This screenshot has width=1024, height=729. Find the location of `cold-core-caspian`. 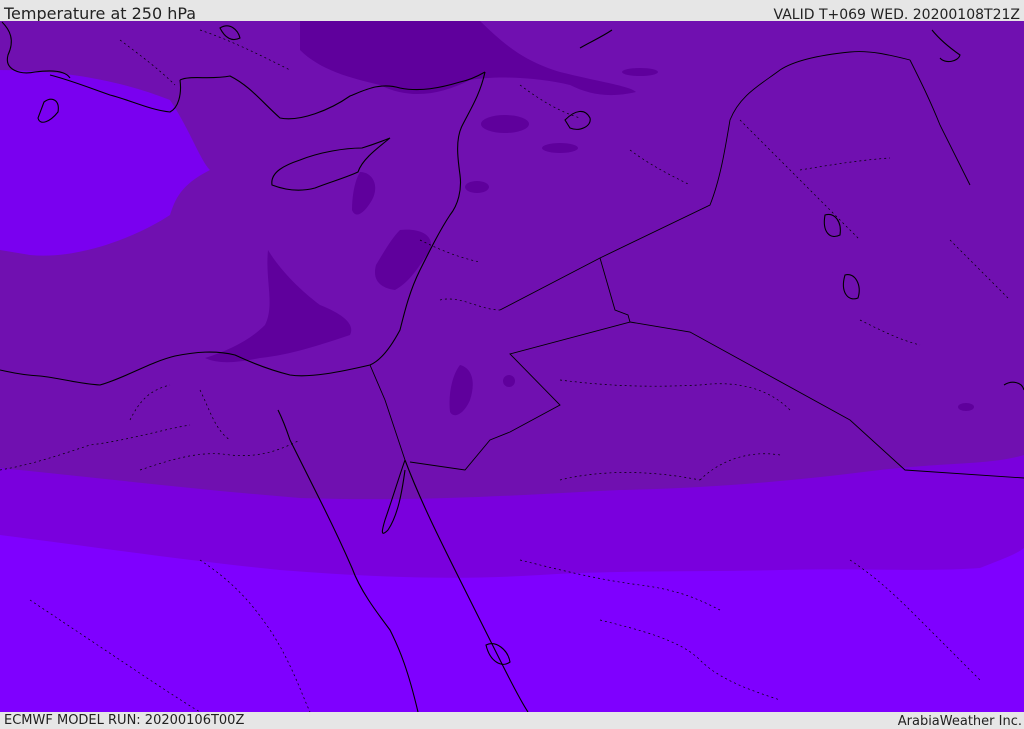

cold-core-caspian is located at coordinates (640, 72).